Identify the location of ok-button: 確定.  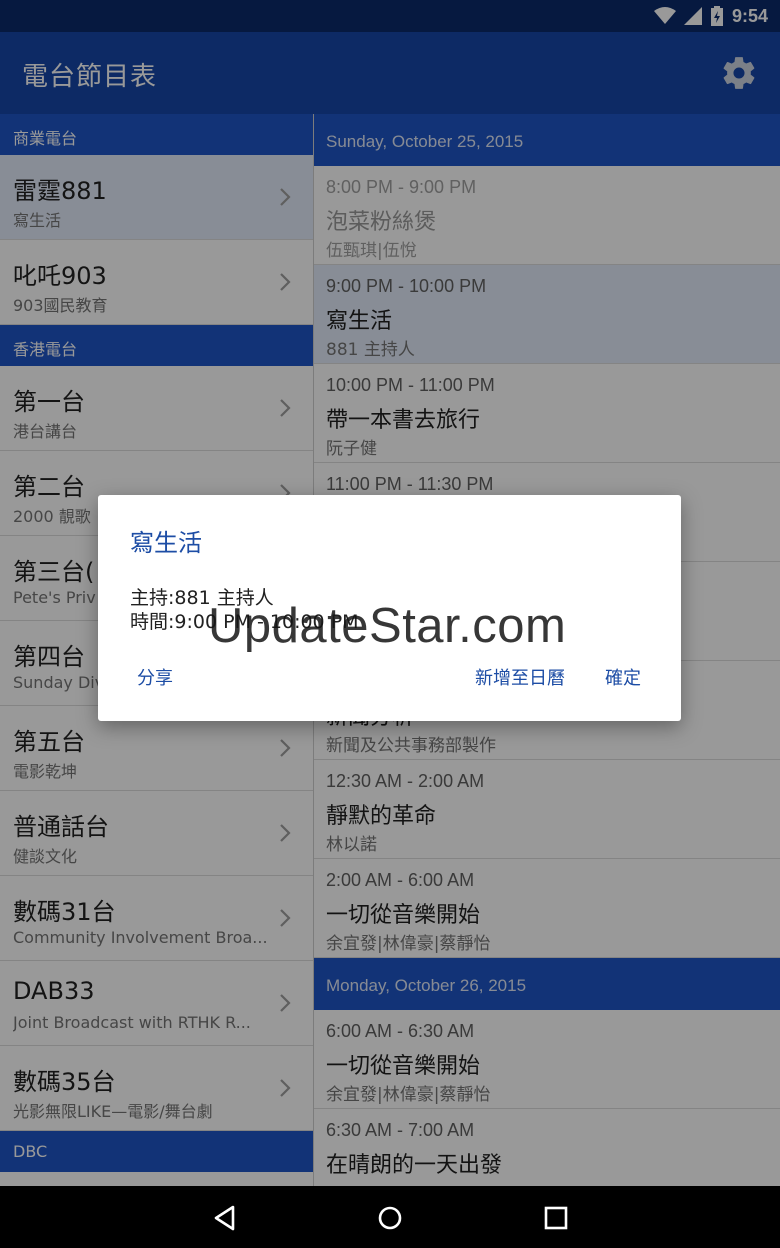
(623, 677).